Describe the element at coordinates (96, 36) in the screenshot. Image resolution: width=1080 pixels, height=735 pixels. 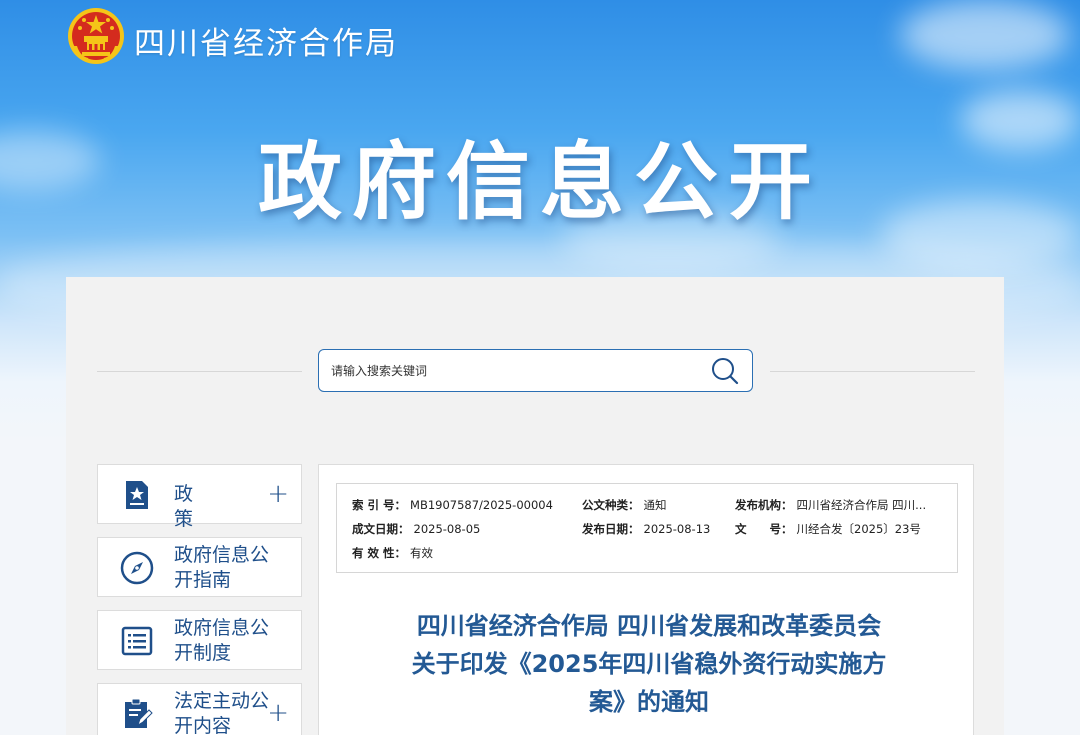
I see `national-emblem-logo` at that location.